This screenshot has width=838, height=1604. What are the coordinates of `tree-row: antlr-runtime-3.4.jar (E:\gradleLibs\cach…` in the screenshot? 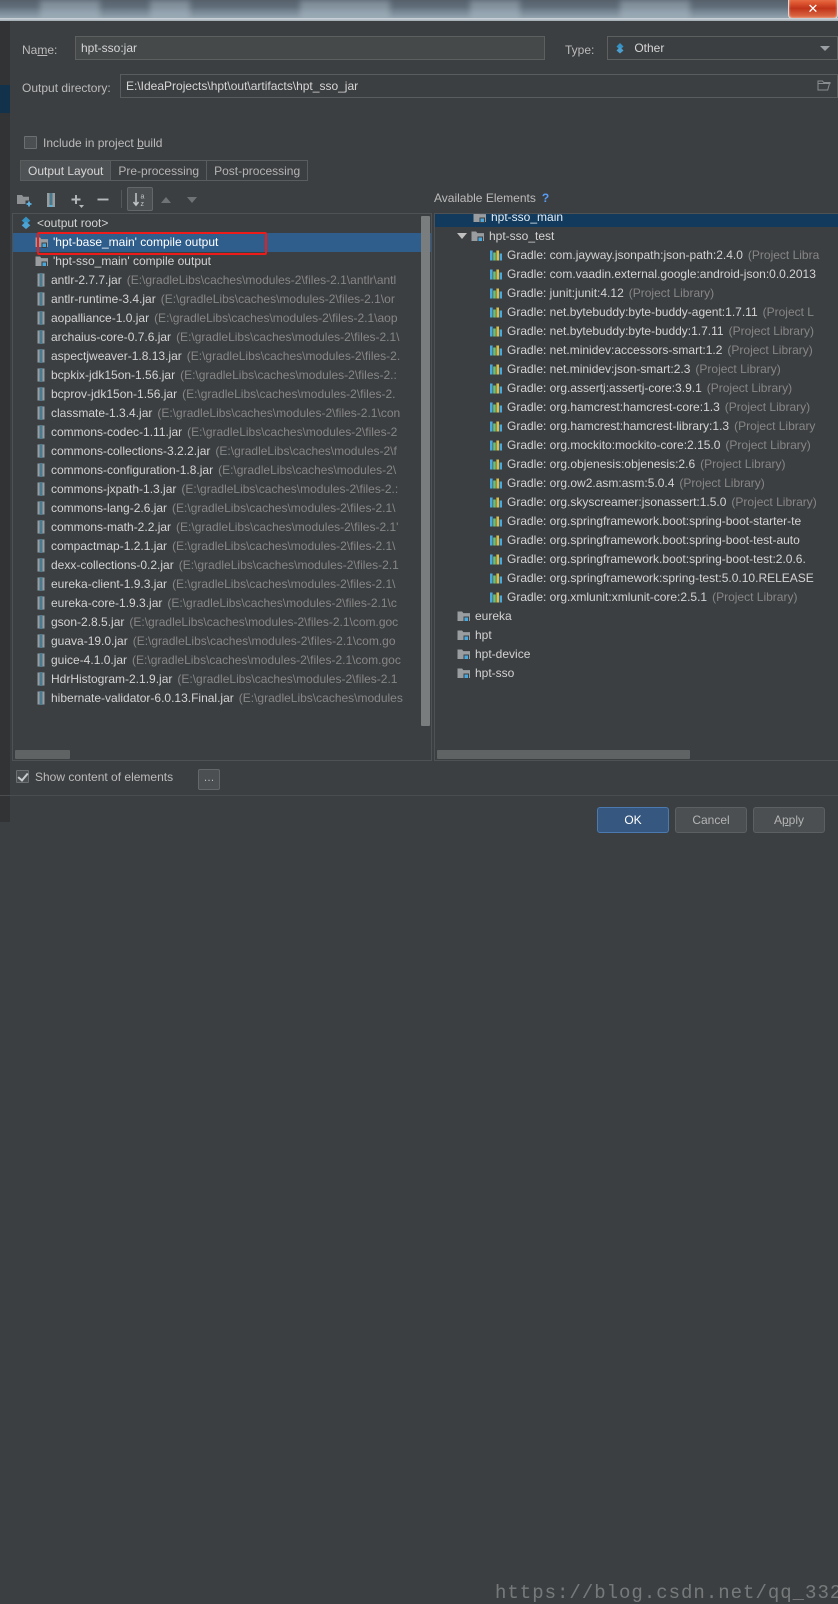 It's located at (222, 299).